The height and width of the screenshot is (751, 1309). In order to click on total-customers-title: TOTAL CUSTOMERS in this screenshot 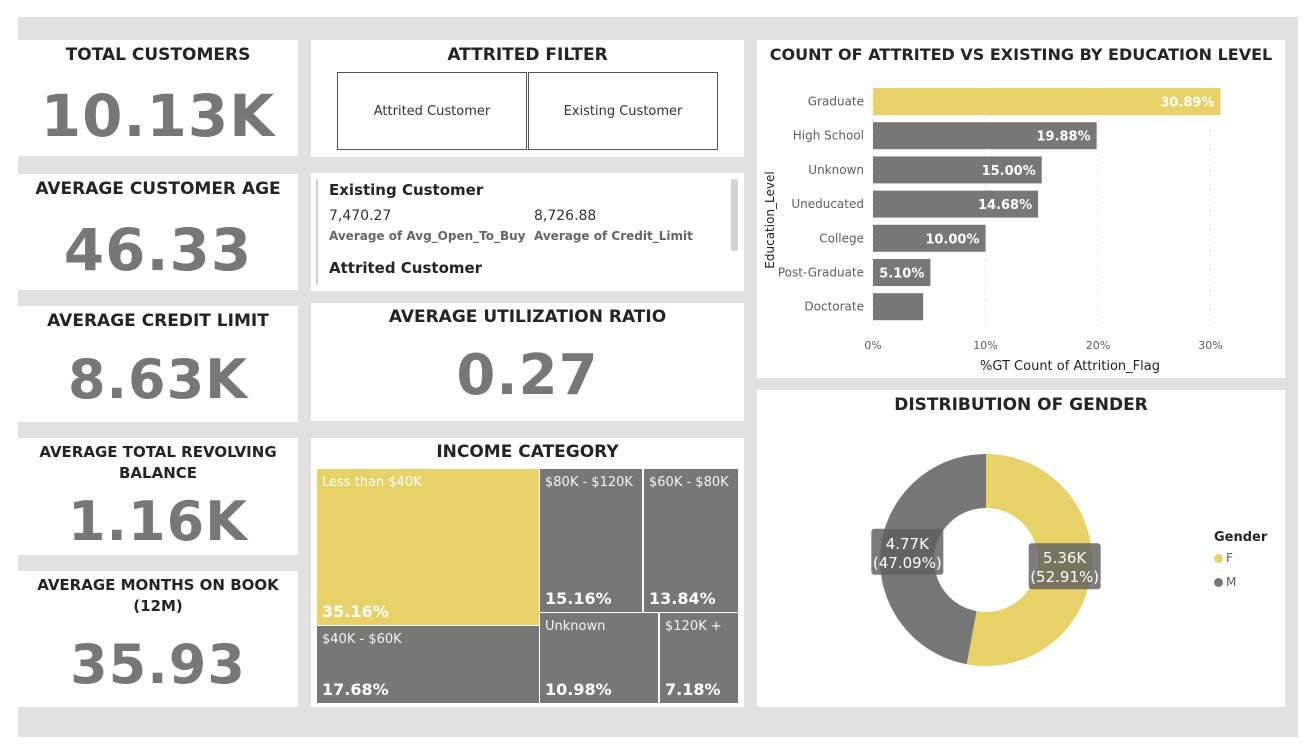, I will do `click(158, 55)`.